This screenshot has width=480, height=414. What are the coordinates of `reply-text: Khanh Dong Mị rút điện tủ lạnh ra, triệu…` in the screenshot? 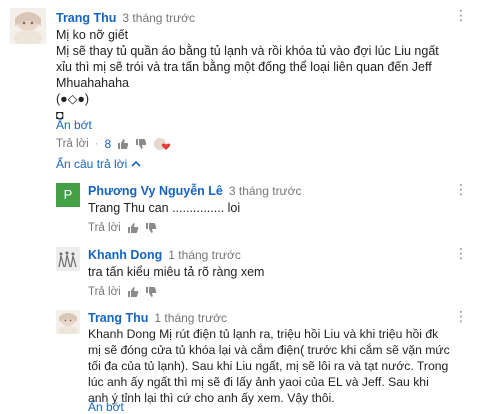 It's located at (269, 366).